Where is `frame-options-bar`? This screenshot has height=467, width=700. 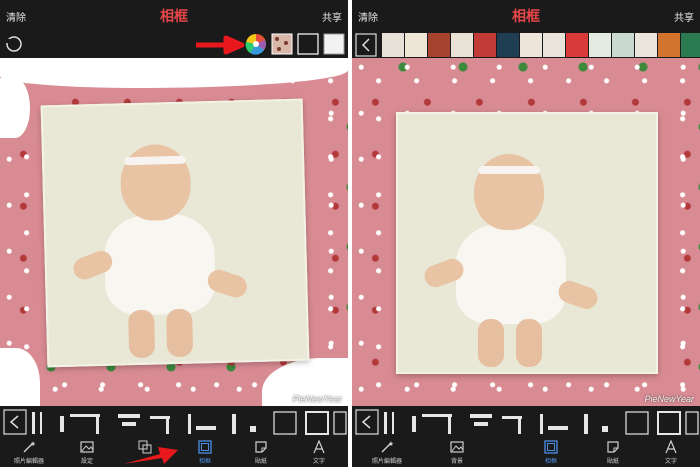 frame-options-bar is located at coordinates (174, 44).